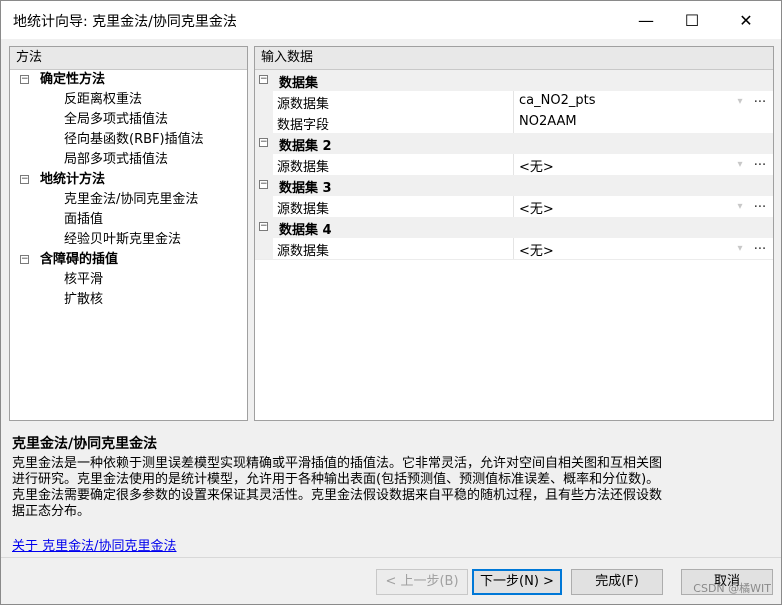 The height and width of the screenshot is (605, 782). Describe the element at coordinates (732, 588) in the screenshot. I see `watermark: CSDN @橘WIT` at that location.